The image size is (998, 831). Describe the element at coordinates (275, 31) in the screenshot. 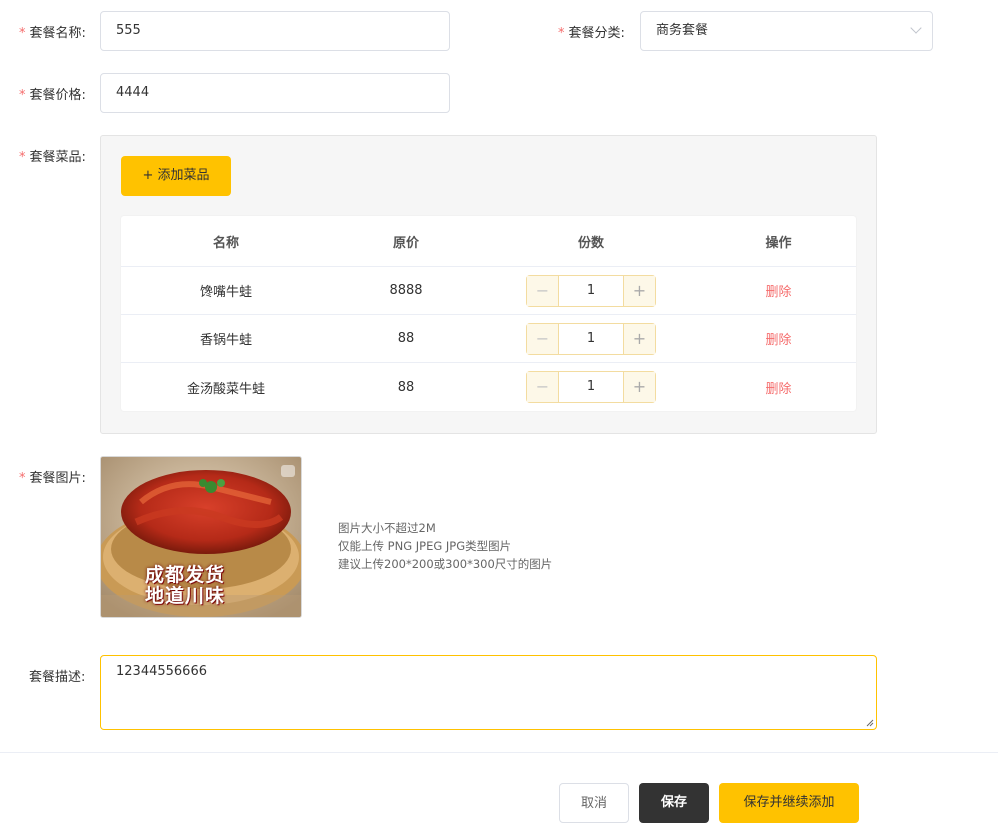

I see `name-input: 555` at that location.